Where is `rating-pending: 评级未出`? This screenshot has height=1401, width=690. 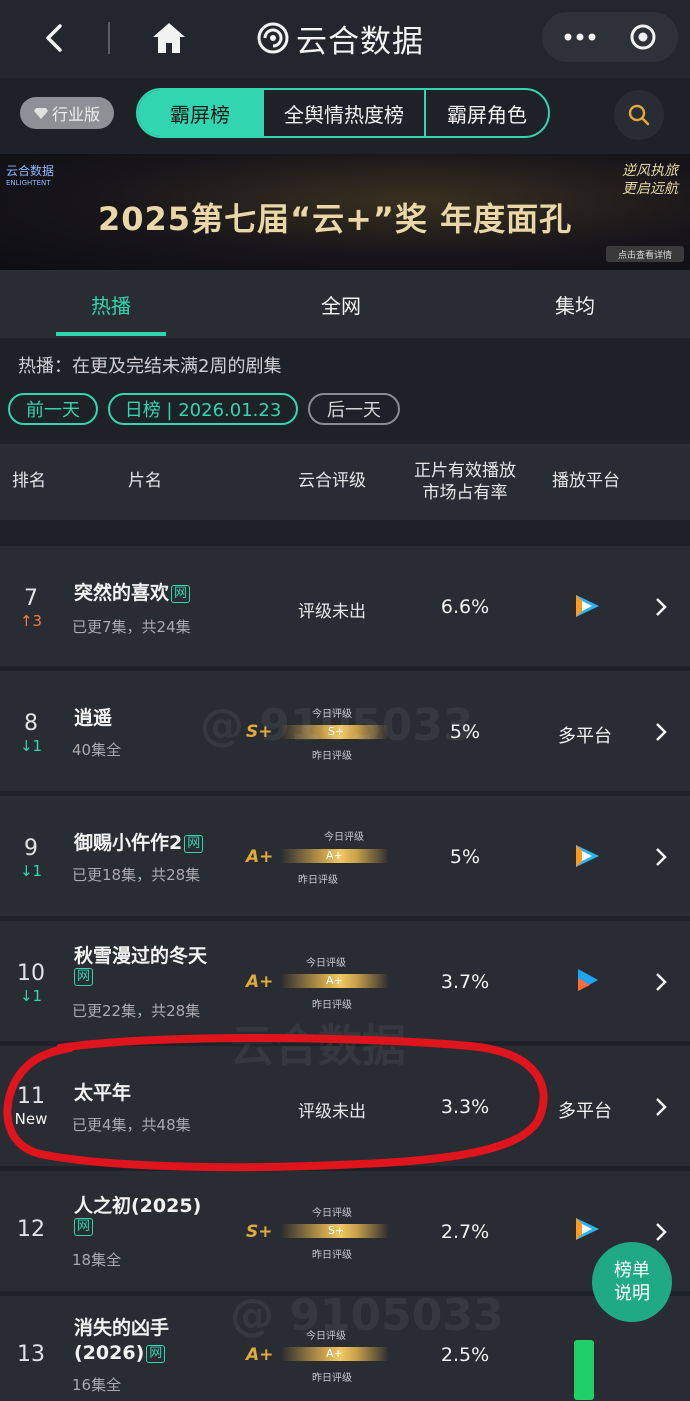 rating-pending: 评级未出 is located at coordinates (332, 612).